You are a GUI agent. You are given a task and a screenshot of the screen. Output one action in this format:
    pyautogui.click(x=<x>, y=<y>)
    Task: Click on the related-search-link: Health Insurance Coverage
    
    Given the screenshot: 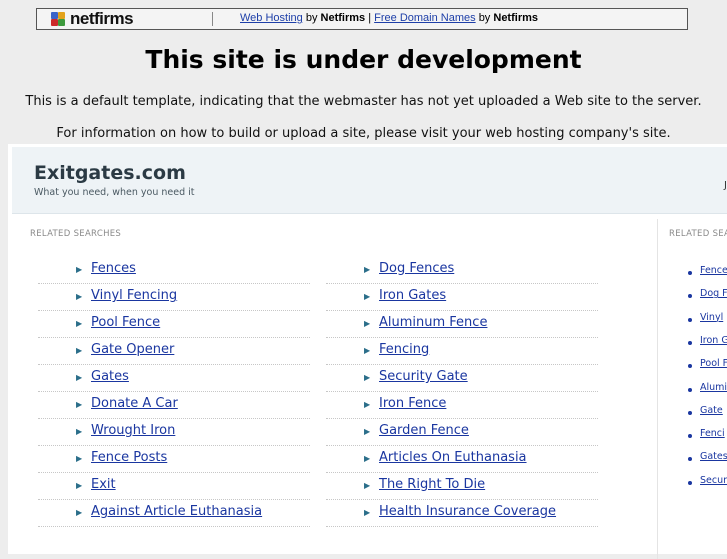 What is the action you would take?
    pyautogui.click(x=467, y=511)
    